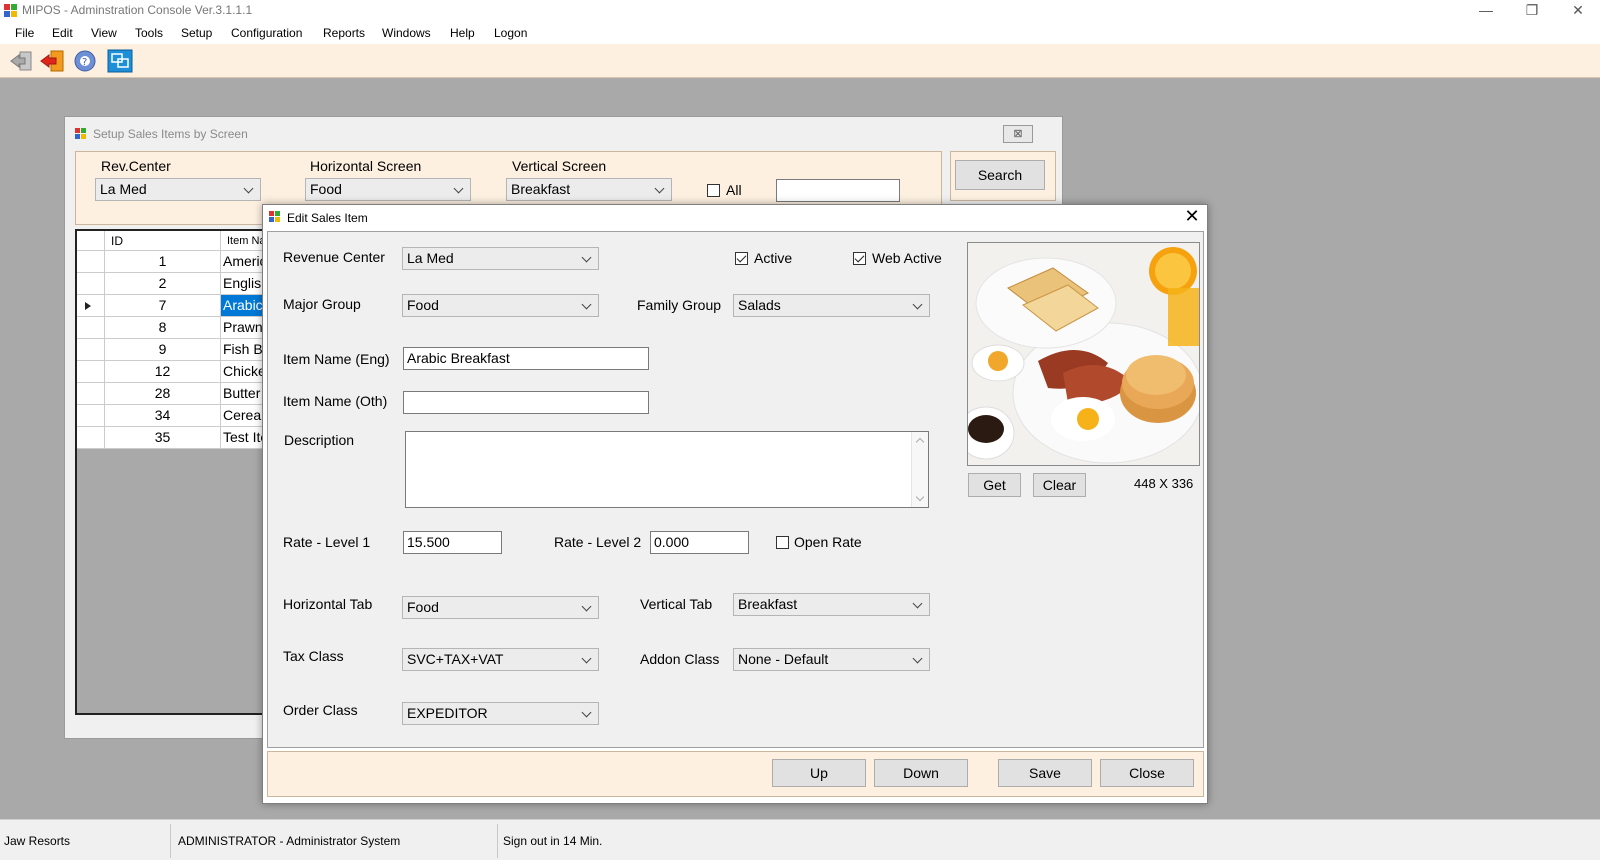 Image resolution: width=1600 pixels, height=860 pixels. Describe the element at coordinates (170, 350) in the screenshot. I see `table-row: 9 Fish Bi` at that location.